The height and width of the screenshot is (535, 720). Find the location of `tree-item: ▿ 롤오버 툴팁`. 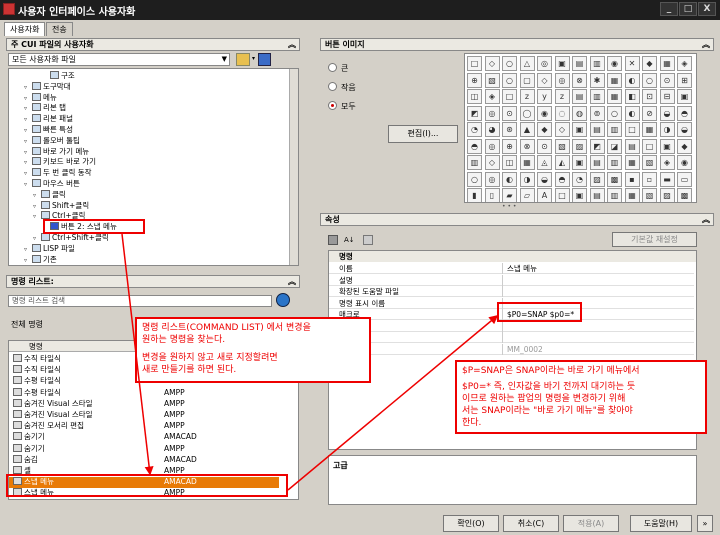

tree-item: ▿ 롤오버 툴팁 is located at coordinates (52, 141).